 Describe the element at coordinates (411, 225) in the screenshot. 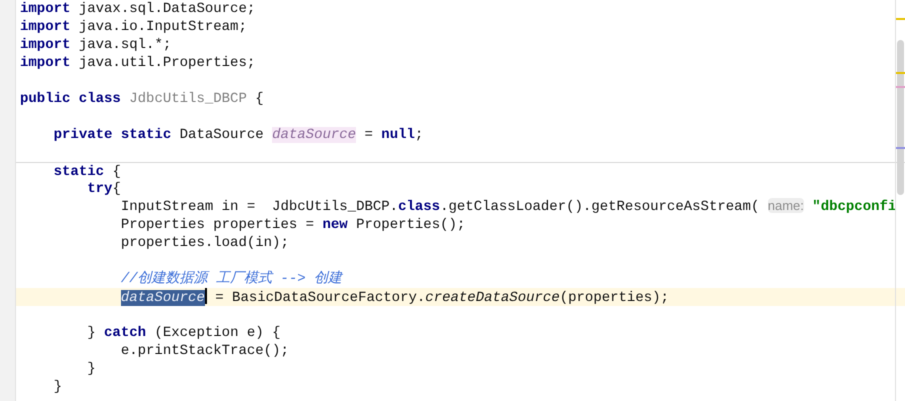

I see `code-text: Properties();` at that location.